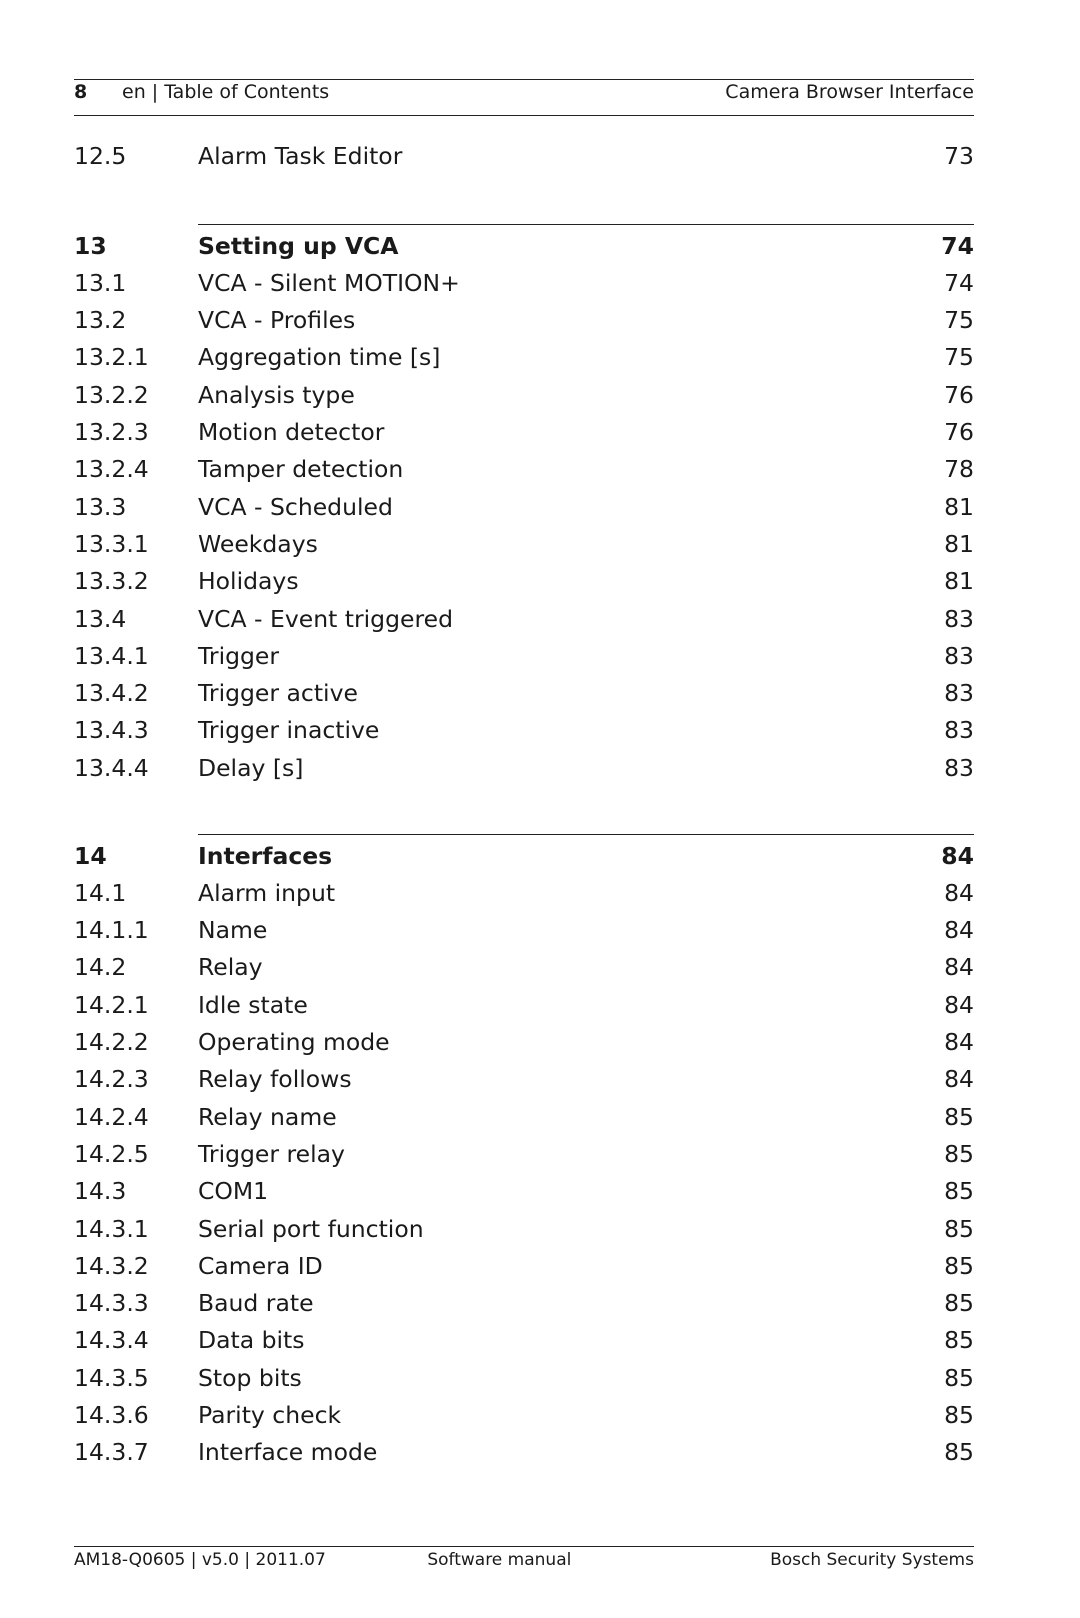 Image resolution: width=1080 pixels, height=1618 pixels. Describe the element at coordinates (524, 1377) in the screenshot. I see `toc-entry: 14.3.5 Stop bits 85` at that location.